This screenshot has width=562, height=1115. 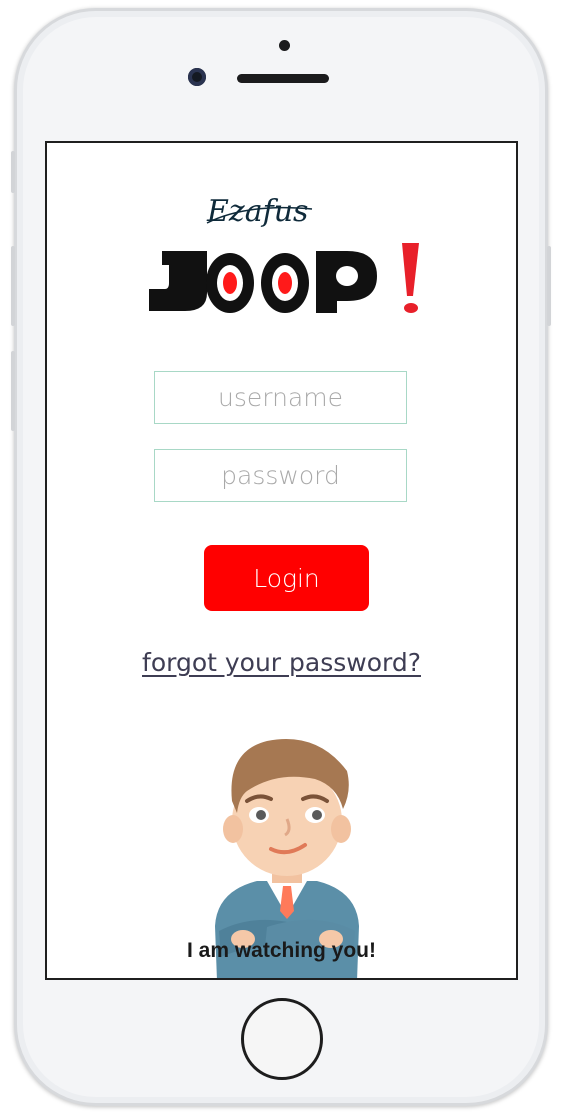 I want to click on brand-script-text: Ezafus, so click(x=257, y=211).